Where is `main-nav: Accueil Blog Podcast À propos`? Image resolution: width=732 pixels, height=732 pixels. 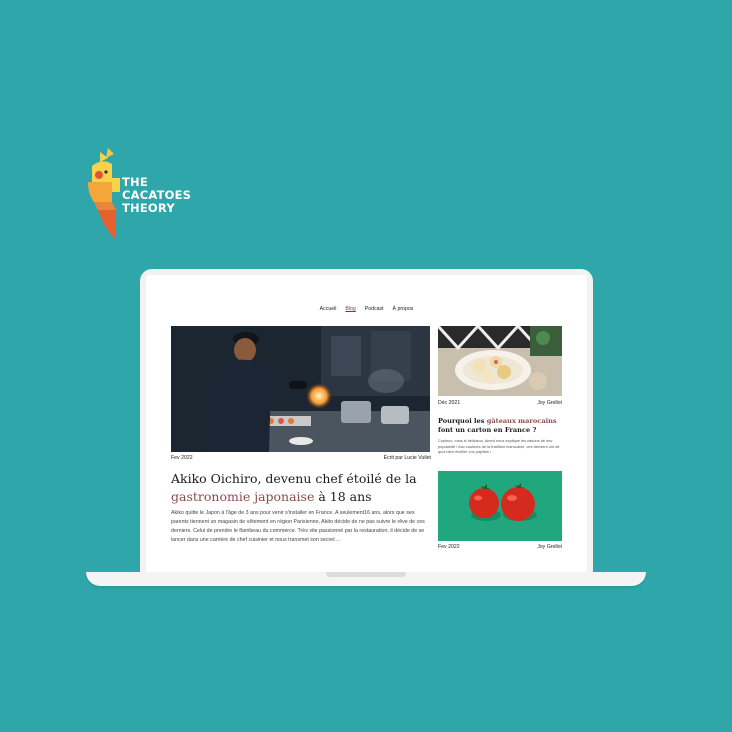 main-nav: Accueil Blog Podcast À propos is located at coordinates (366, 309).